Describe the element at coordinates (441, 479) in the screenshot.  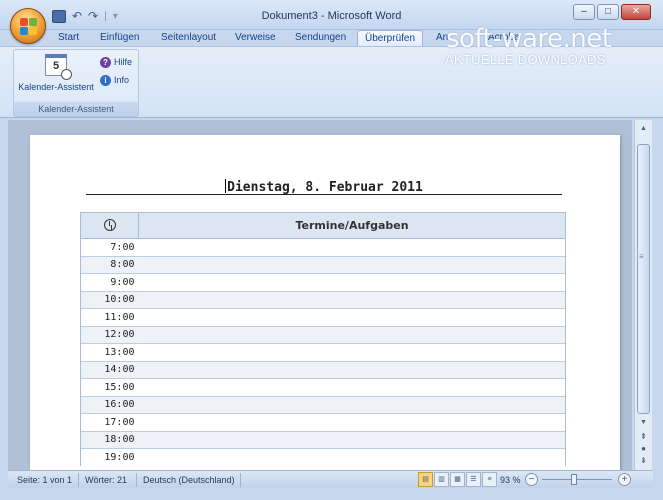
I see `full-screen-reading-icon: ▥` at that location.